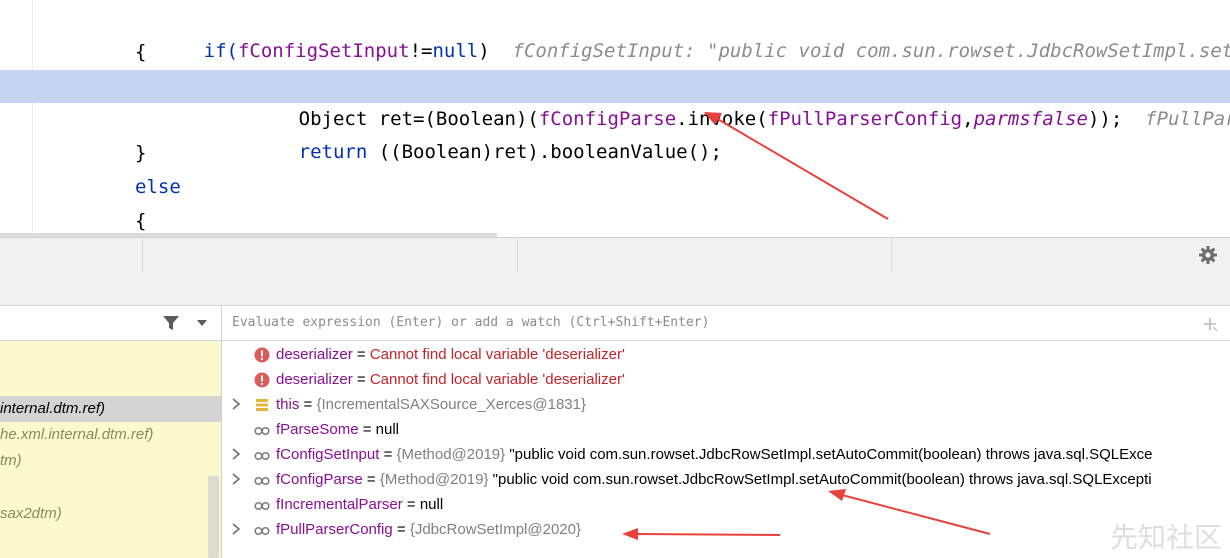 Image resolution: width=1230 pixels, height=558 pixels. I want to click on variable-row: fParseSome = null, so click(726, 429).